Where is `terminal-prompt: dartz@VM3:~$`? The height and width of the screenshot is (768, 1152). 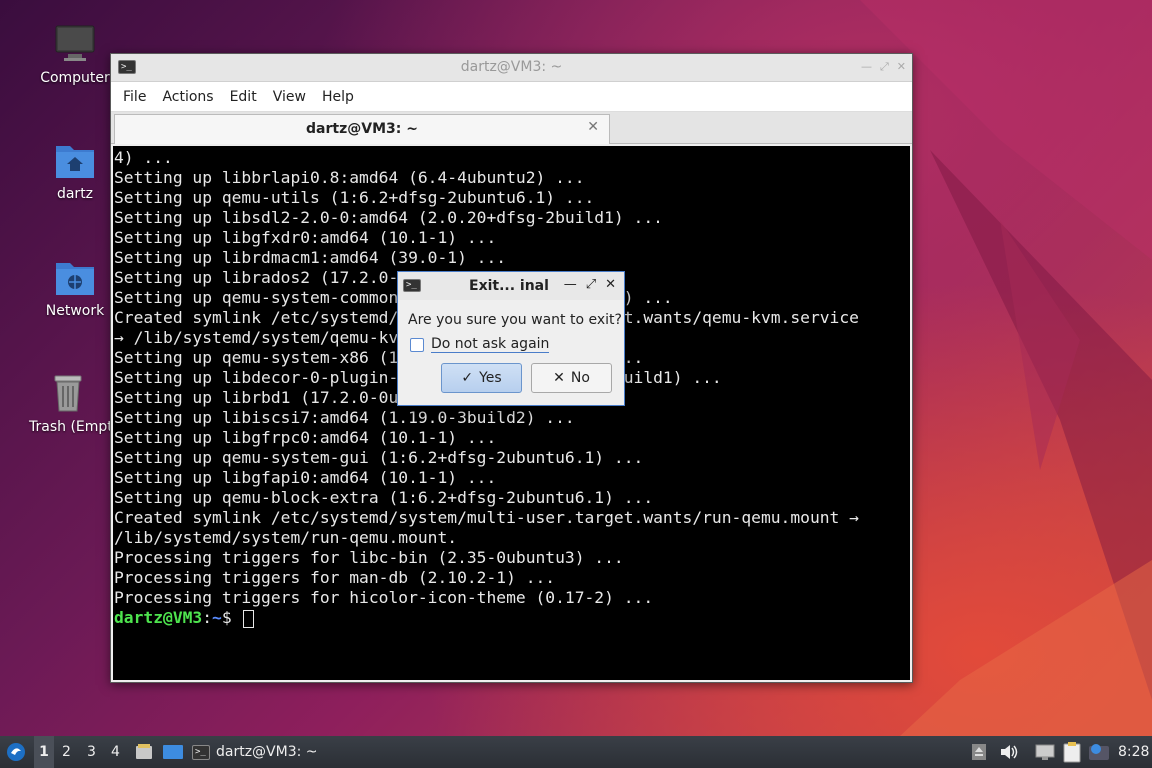 terminal-prompt: dartz@VM3:~$ is located at coordinates (511, 618).